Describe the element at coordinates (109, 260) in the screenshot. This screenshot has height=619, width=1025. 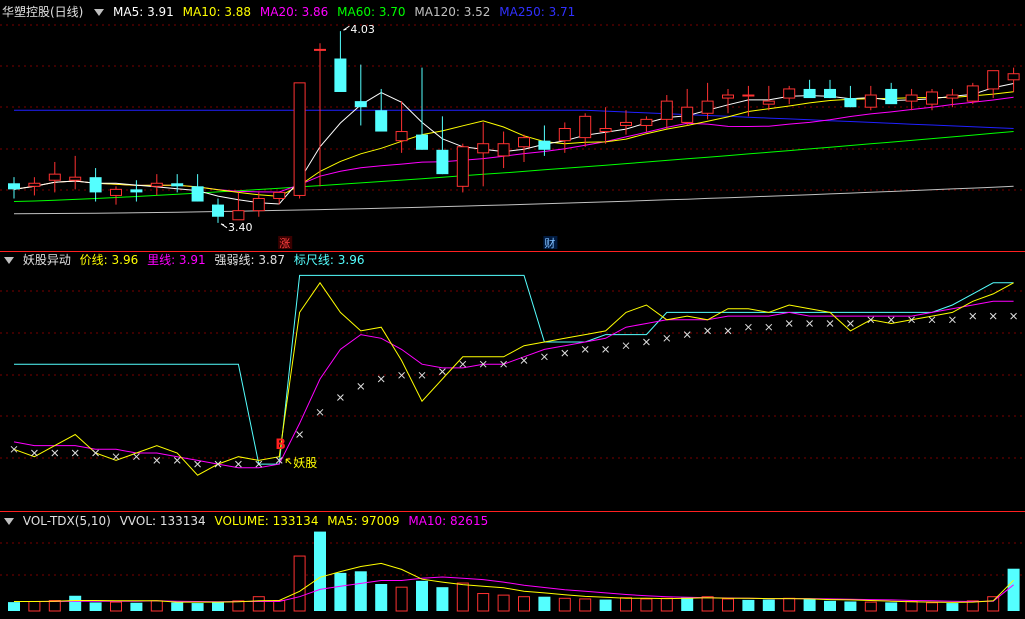
I see `price-line-label: 价线: 3.96` at that location.